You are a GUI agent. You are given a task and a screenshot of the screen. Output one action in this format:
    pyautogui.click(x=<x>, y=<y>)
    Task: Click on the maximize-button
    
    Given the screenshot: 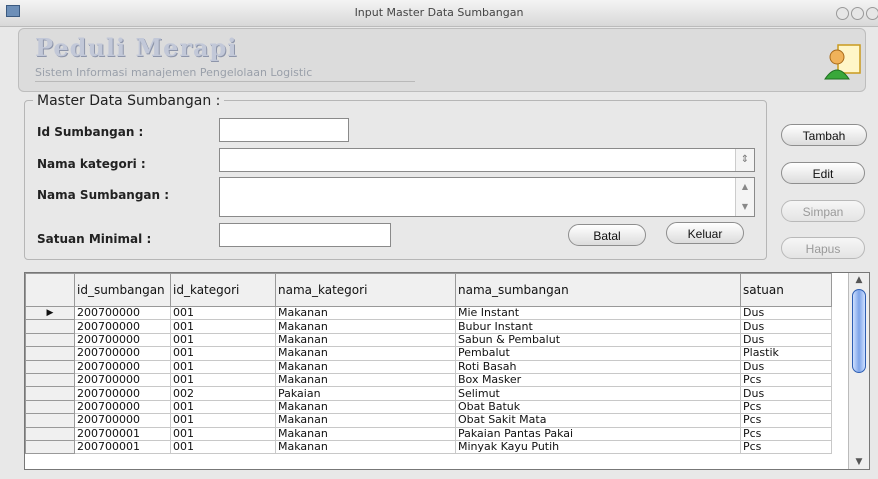 What is the action you would take?
    pyautogui.click(x=857, y=13)
    